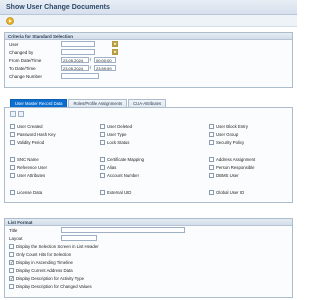 Image resolution: width=320 pixels, height=300 pixels. What do you see at coordinates (11, 278) in the screenshot?
I see `checkbox-activity-type-description` at bounding box center [11, 278].